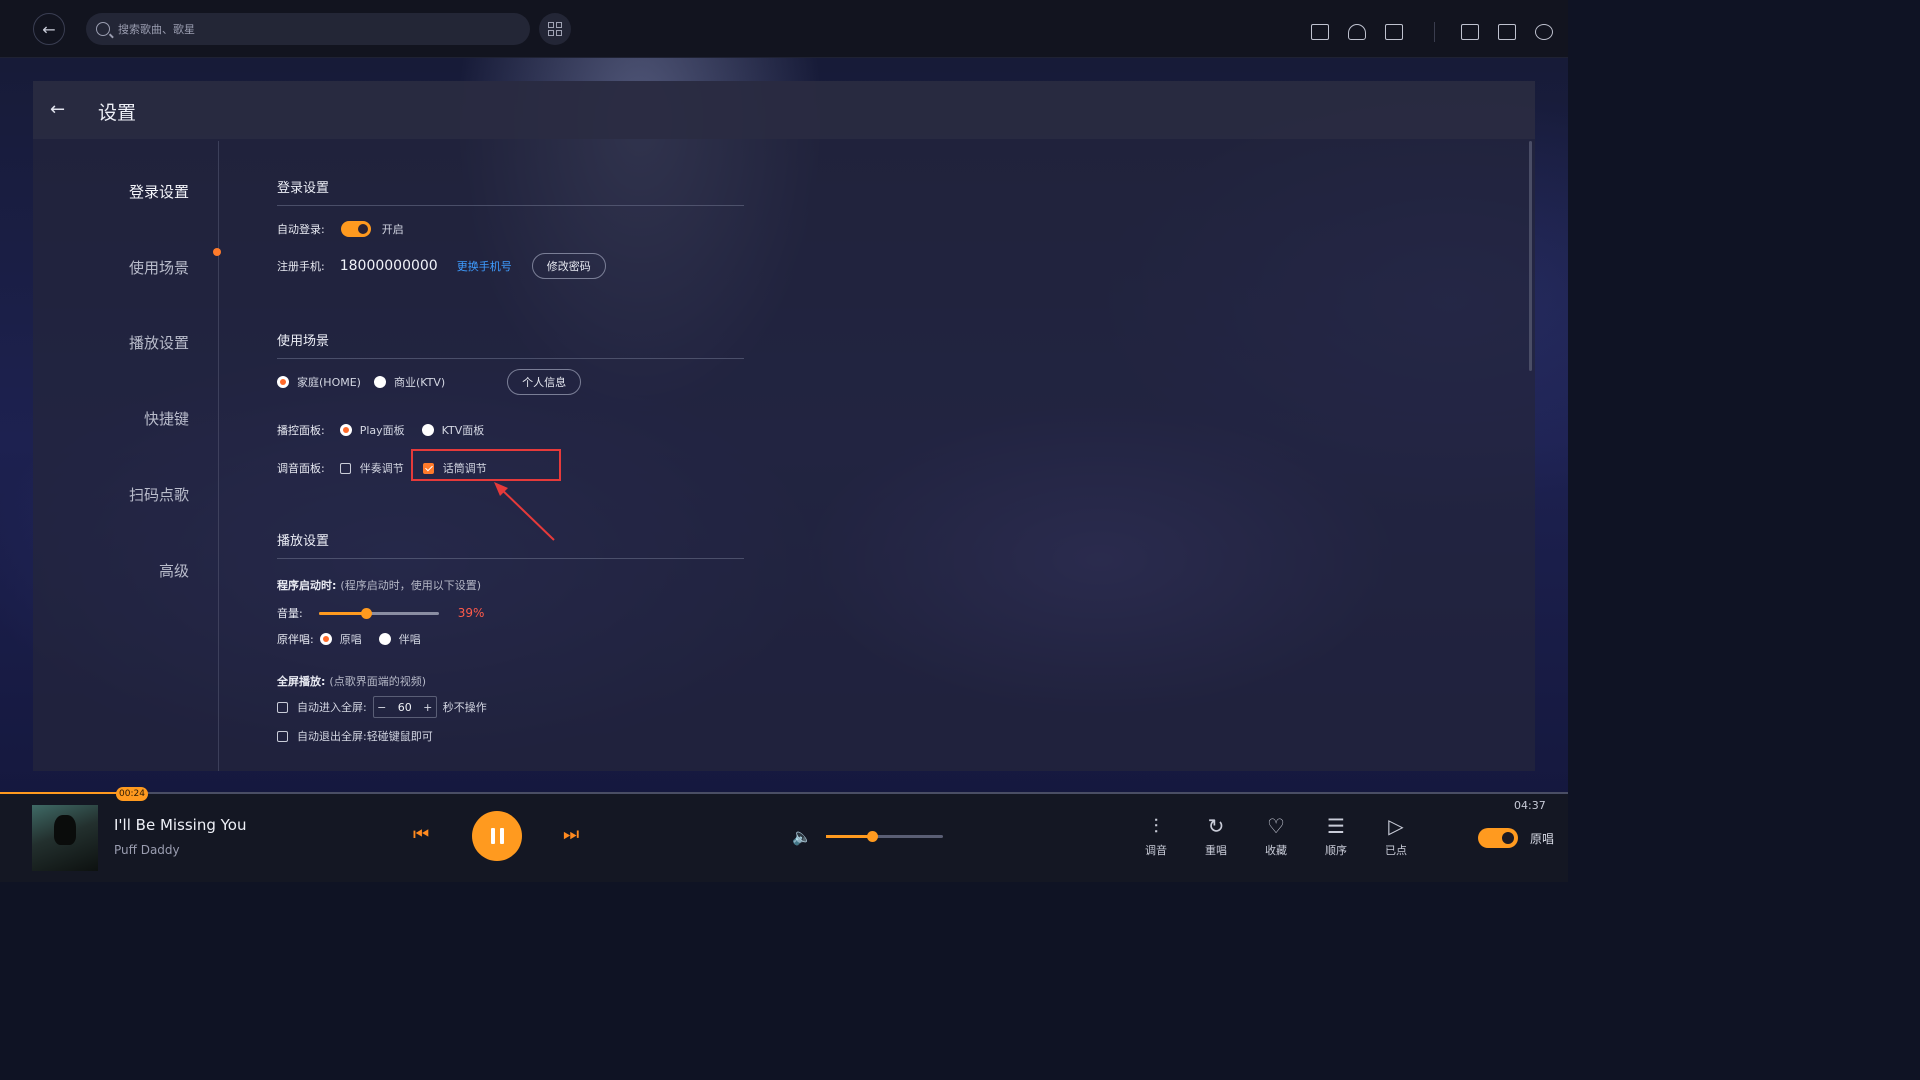 Image resolution: width=1920 pixels, height=1080 pixels. What do you see at coordinates (282, 736) in the screenshot?
I see `auto-exit-checkbox` at bounding box center [282, 736].